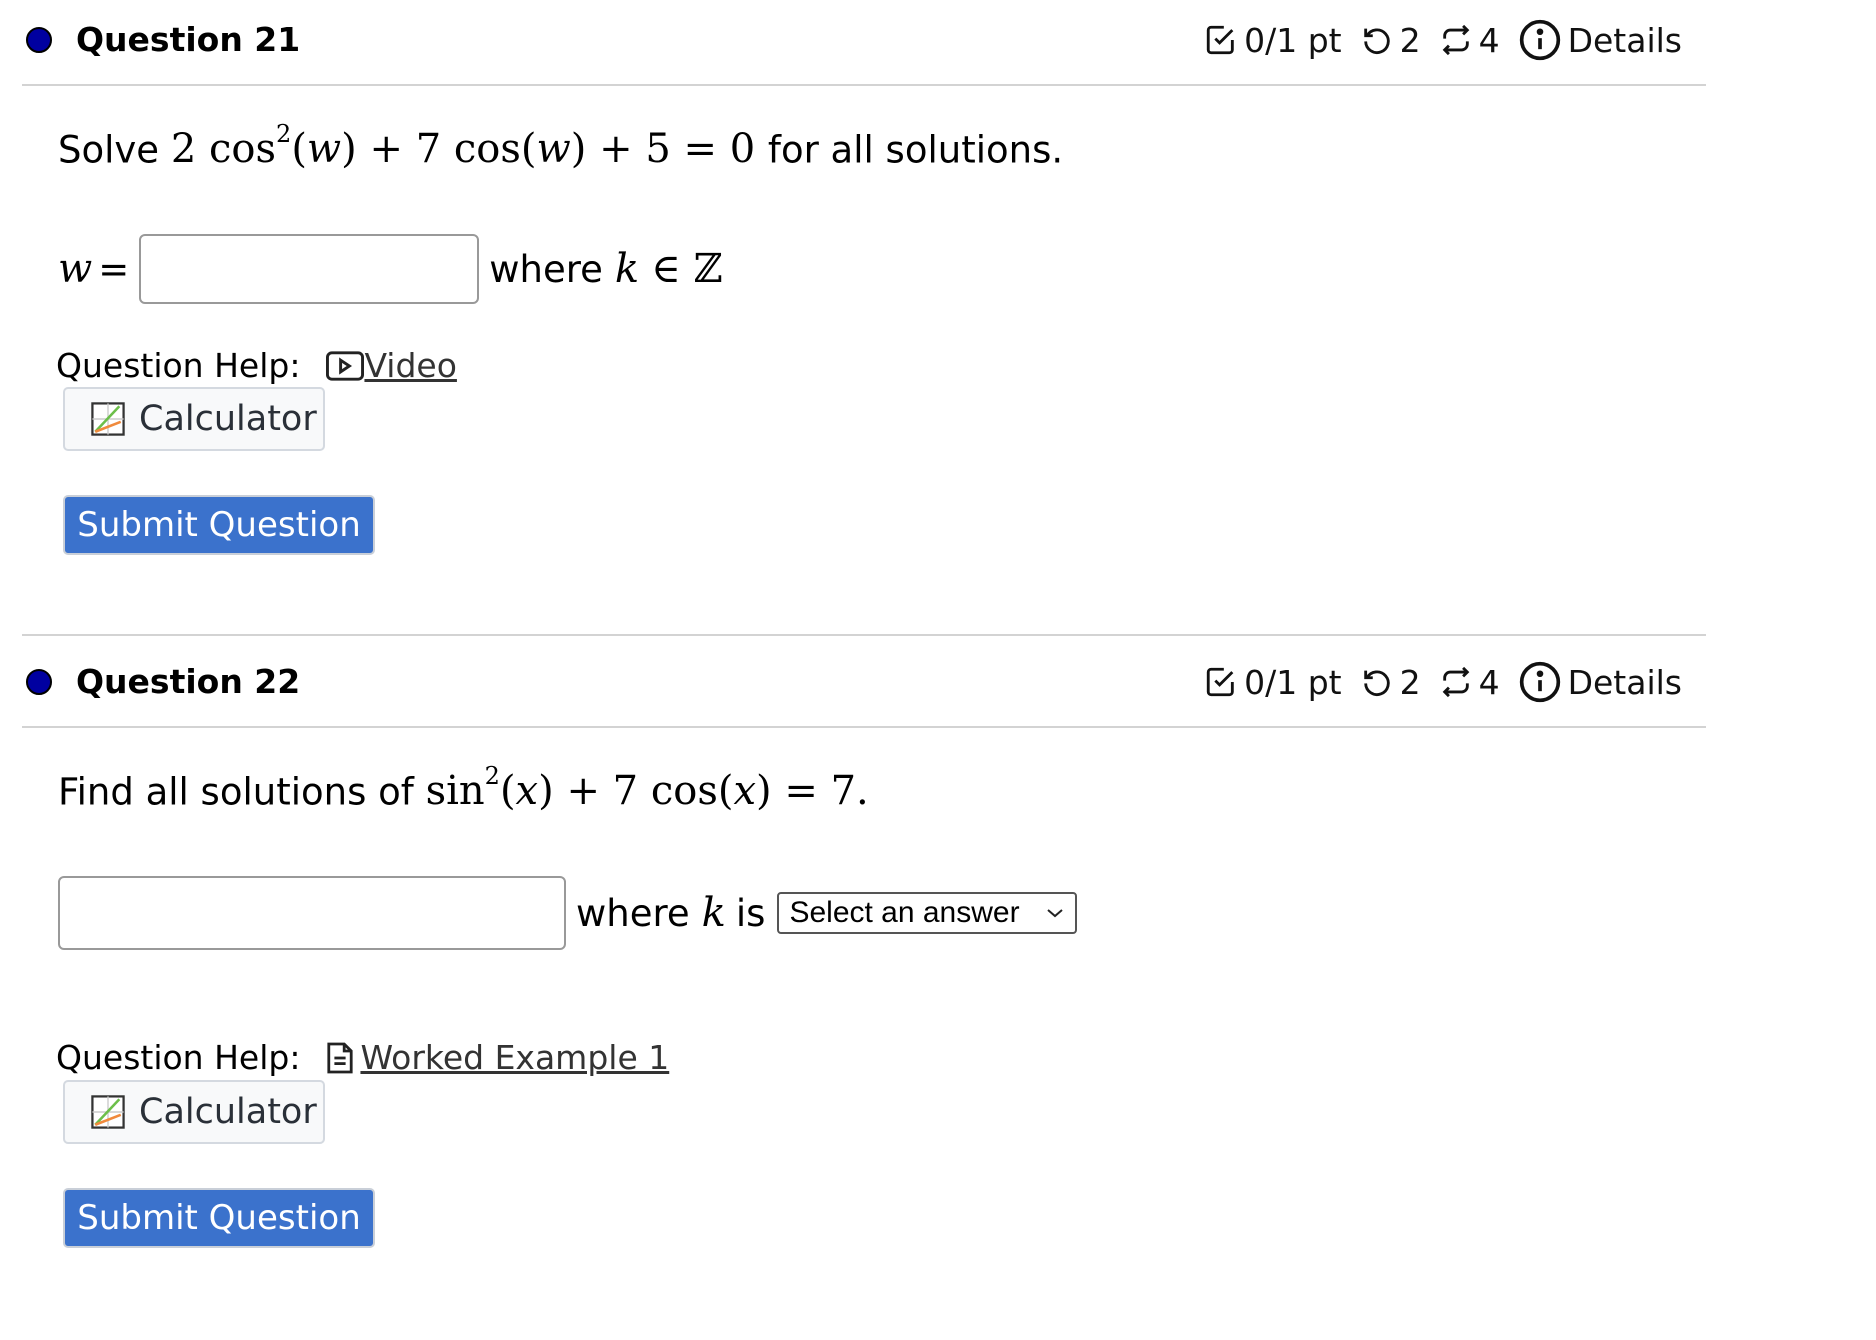 The height and width of the screenshot is (1340, 1876). What do you see at coordinates (236, 792) in the screenshot?
I see `prompt-prefix: Find all solutions of` at bounding box center [236, 792].